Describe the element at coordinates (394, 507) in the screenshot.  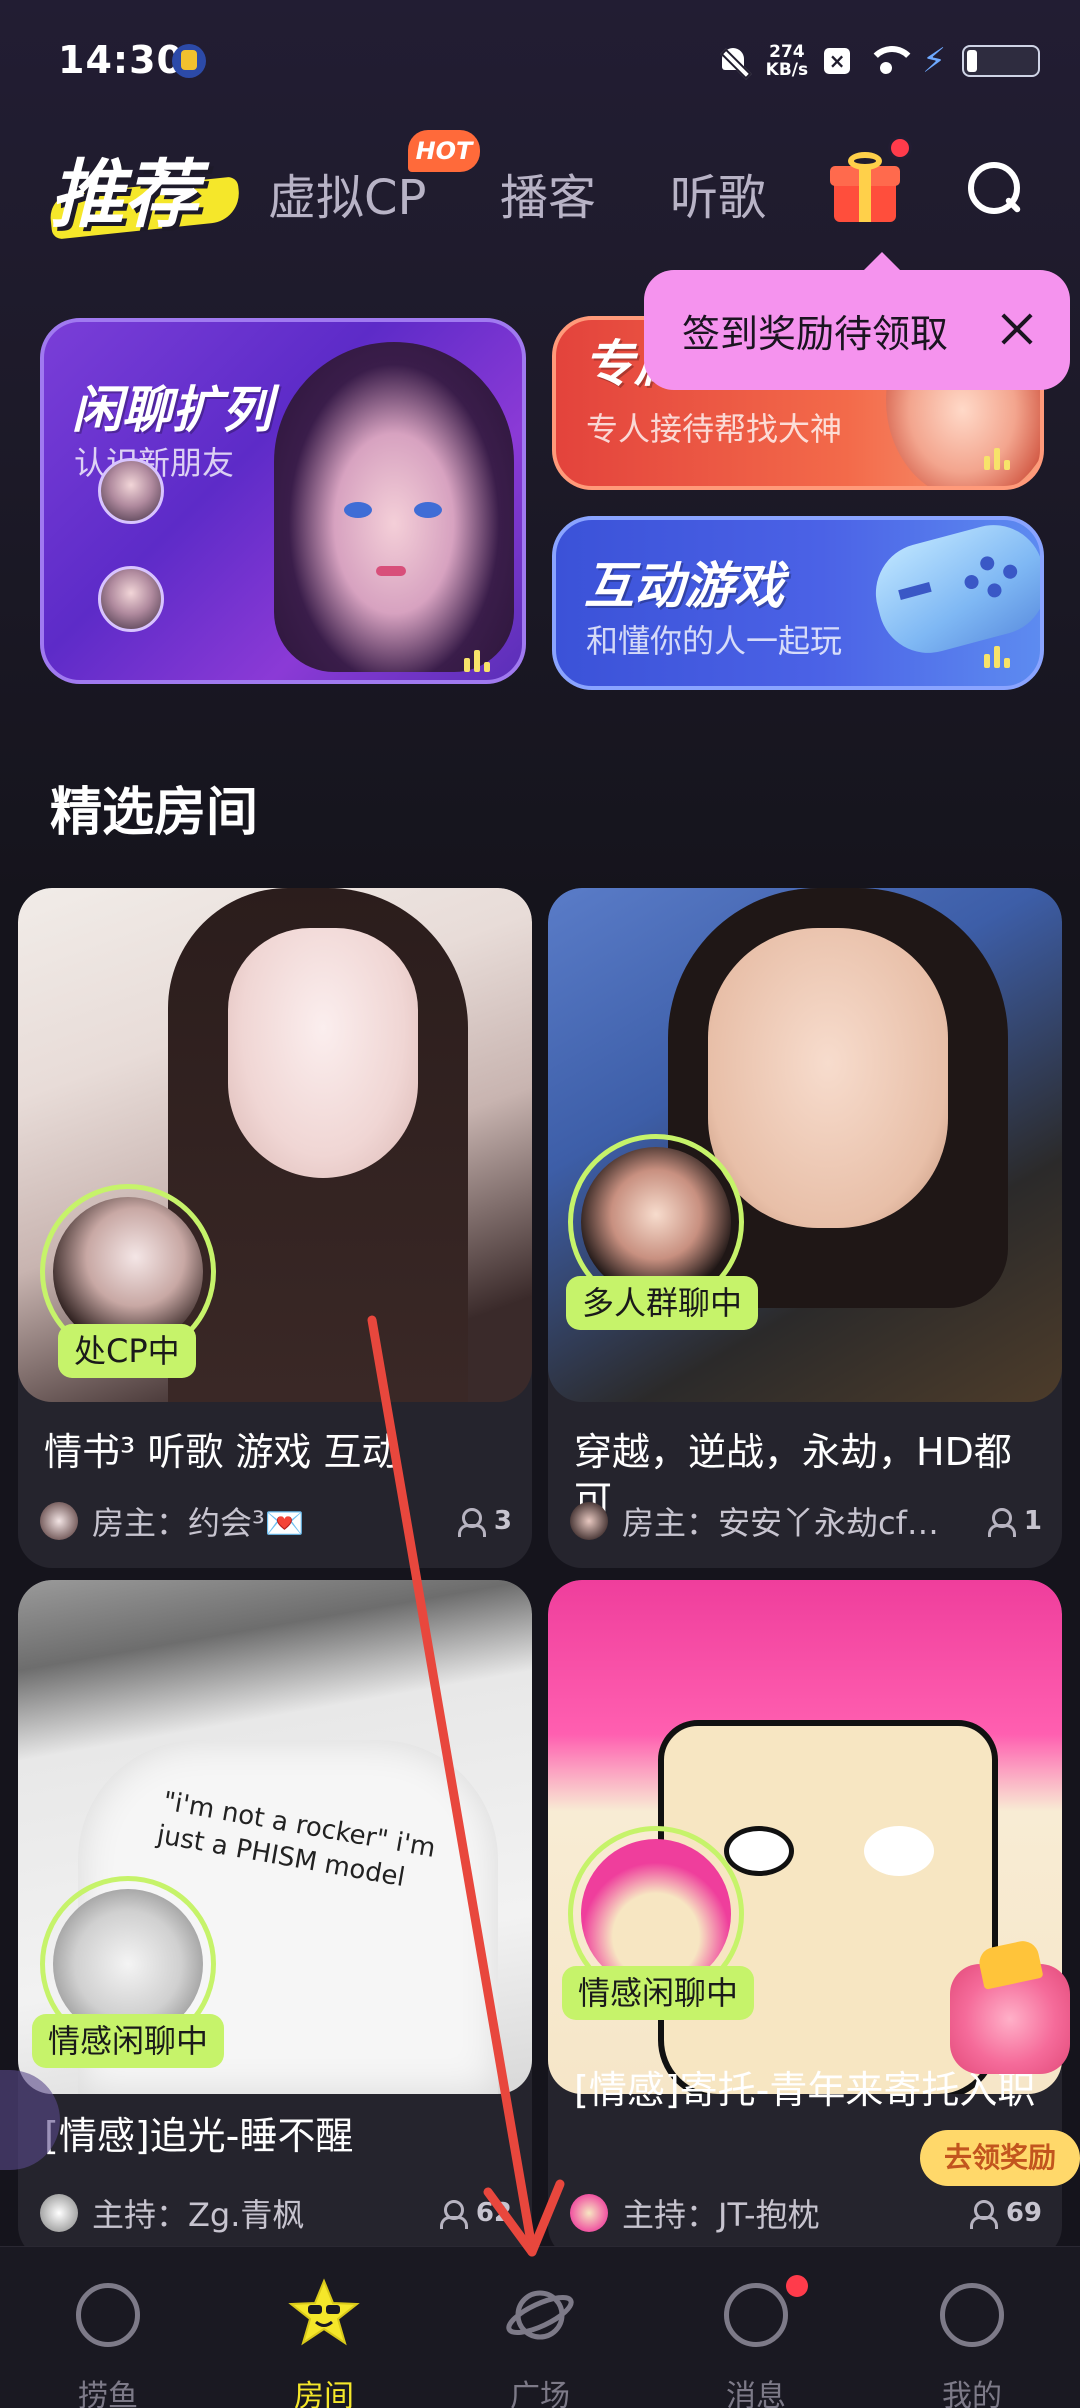
I see `banner-illustration` at that location.